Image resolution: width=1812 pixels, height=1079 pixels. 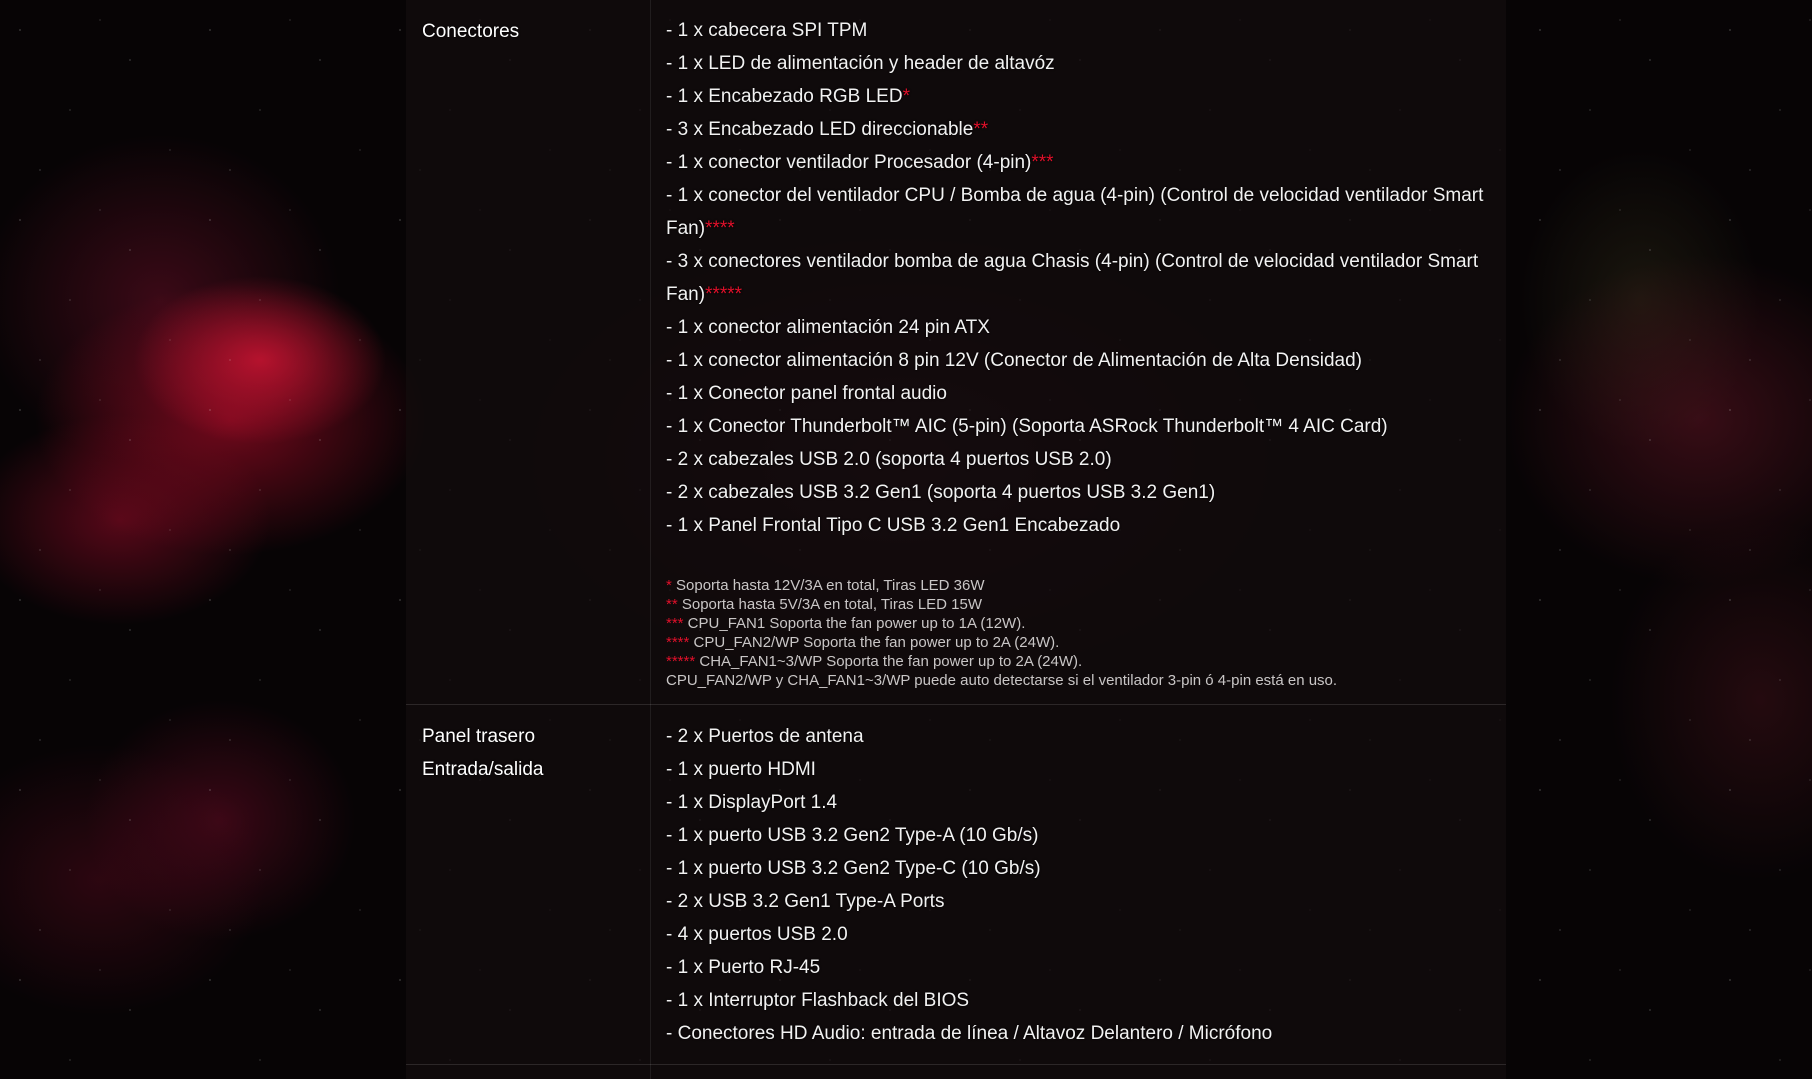 I want to click on list-item-text: - 1 x cabecera SPI TPM, so click(x=767, y=30).